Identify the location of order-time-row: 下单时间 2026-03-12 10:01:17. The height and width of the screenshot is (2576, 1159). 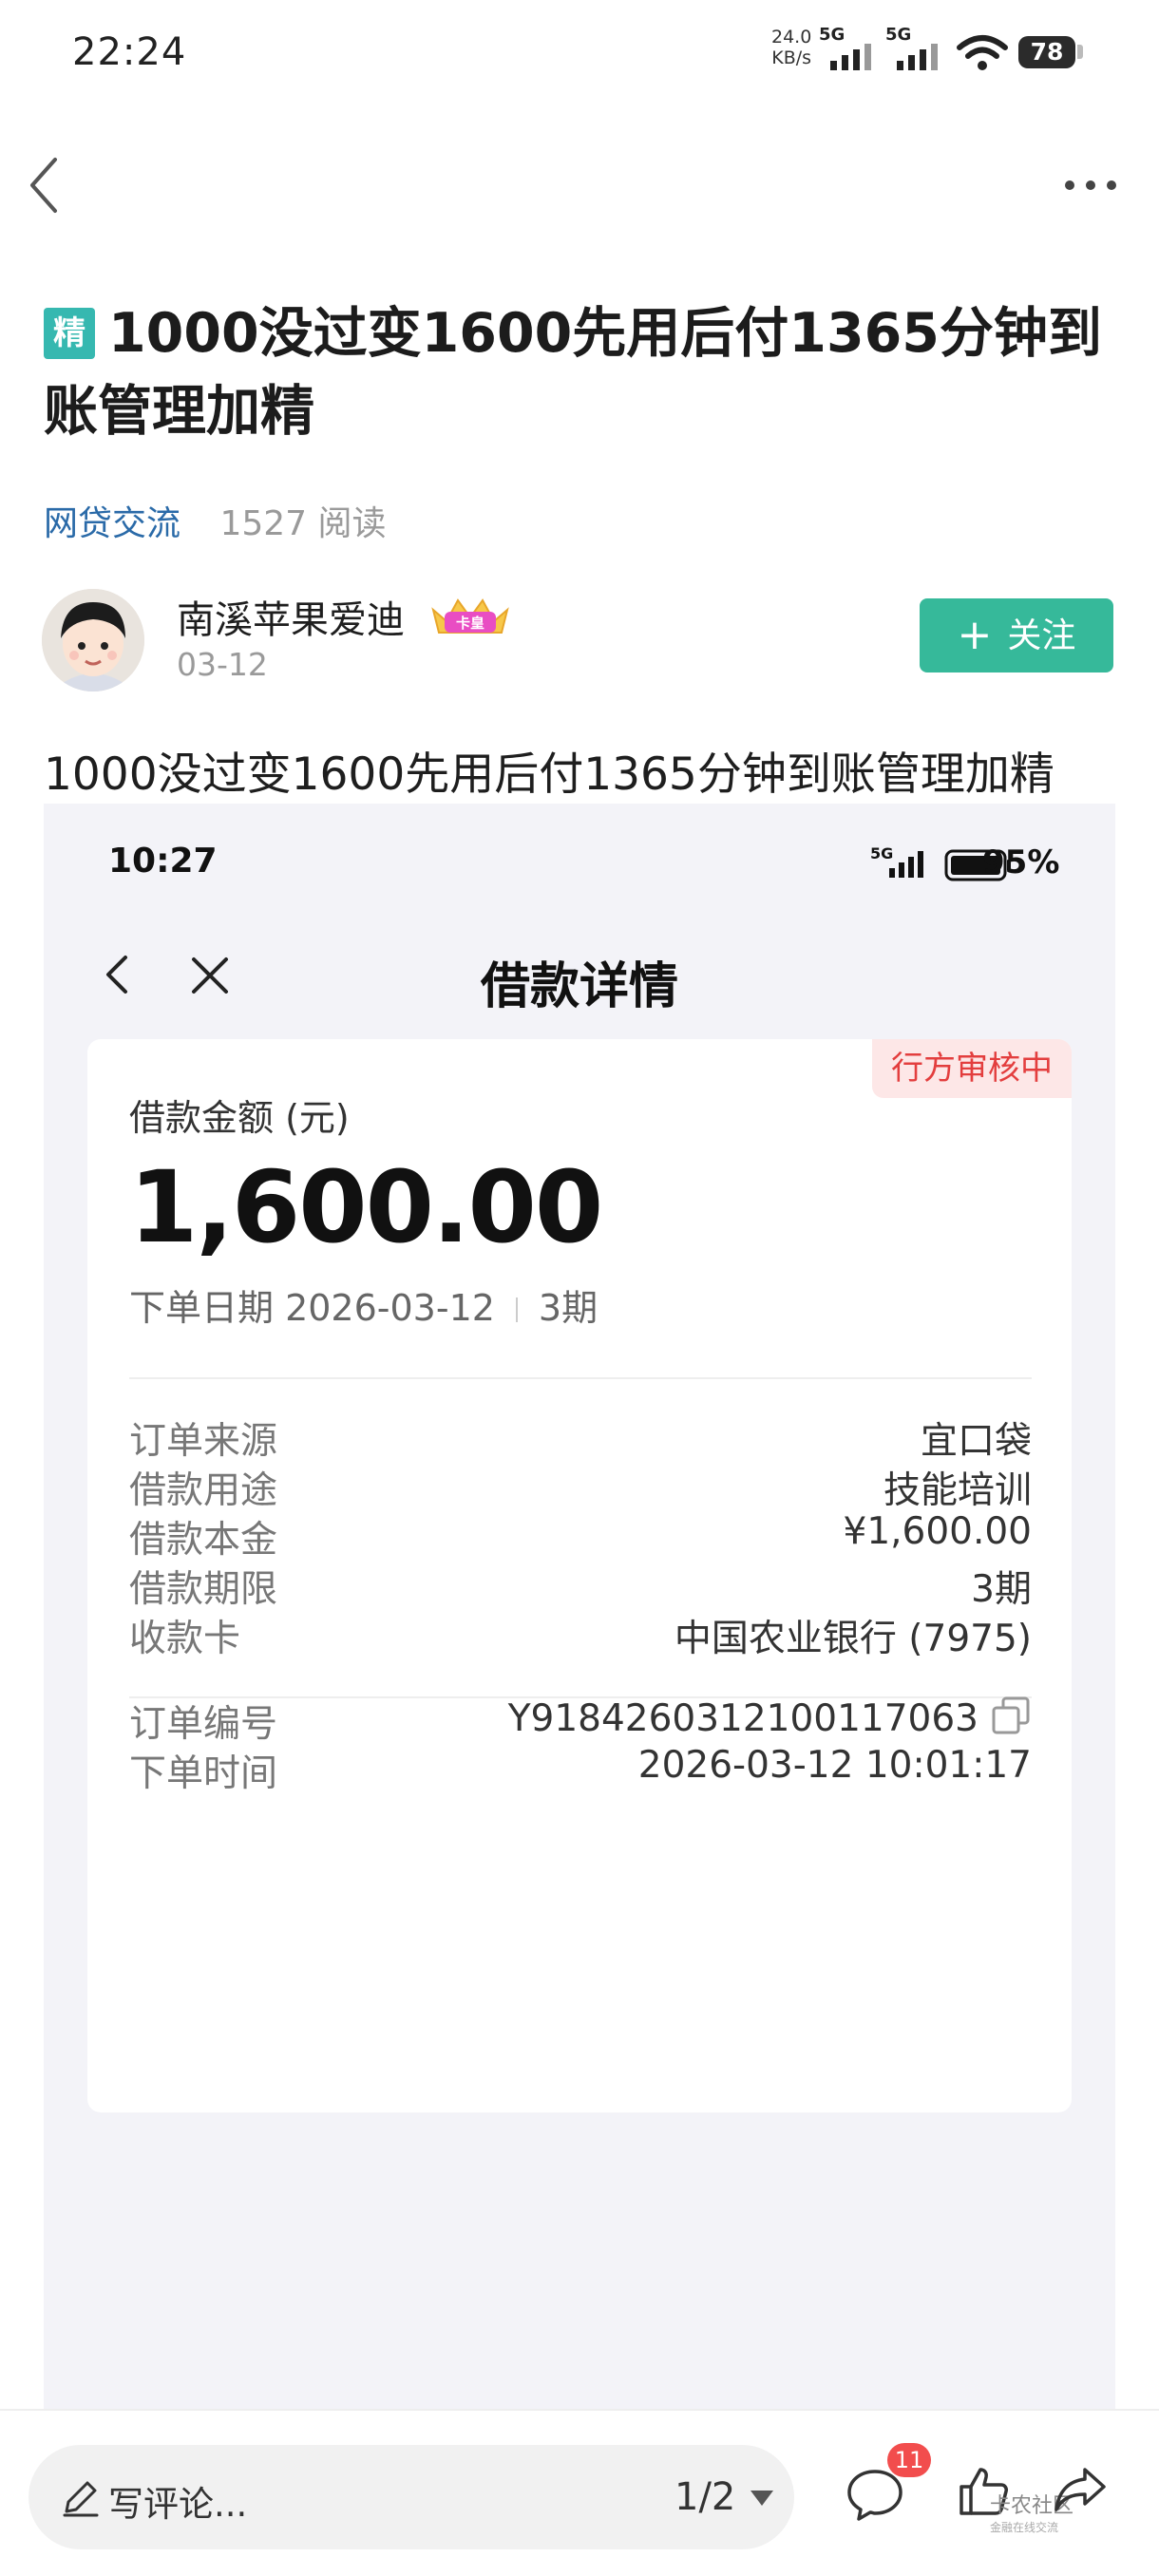
(580, 1772).